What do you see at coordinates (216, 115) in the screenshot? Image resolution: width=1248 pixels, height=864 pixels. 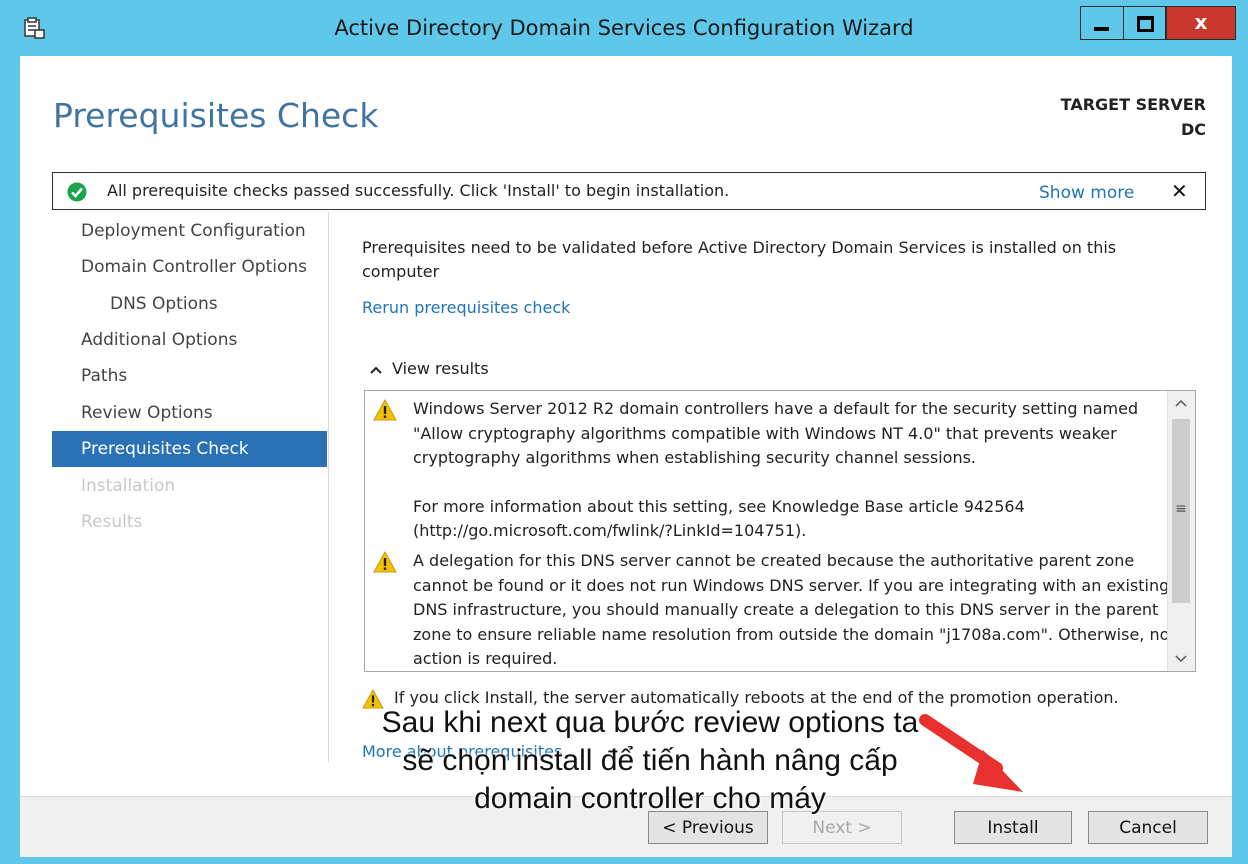 I see `page-title: Prerequisites Check` at bounding box center [216, 115].